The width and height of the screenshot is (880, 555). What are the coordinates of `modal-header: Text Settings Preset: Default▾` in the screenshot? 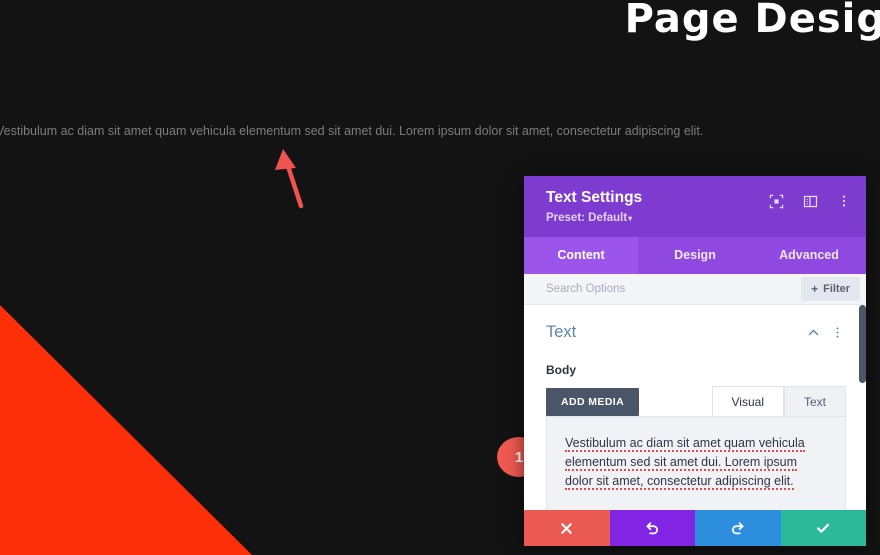 It's located at (695, 206).